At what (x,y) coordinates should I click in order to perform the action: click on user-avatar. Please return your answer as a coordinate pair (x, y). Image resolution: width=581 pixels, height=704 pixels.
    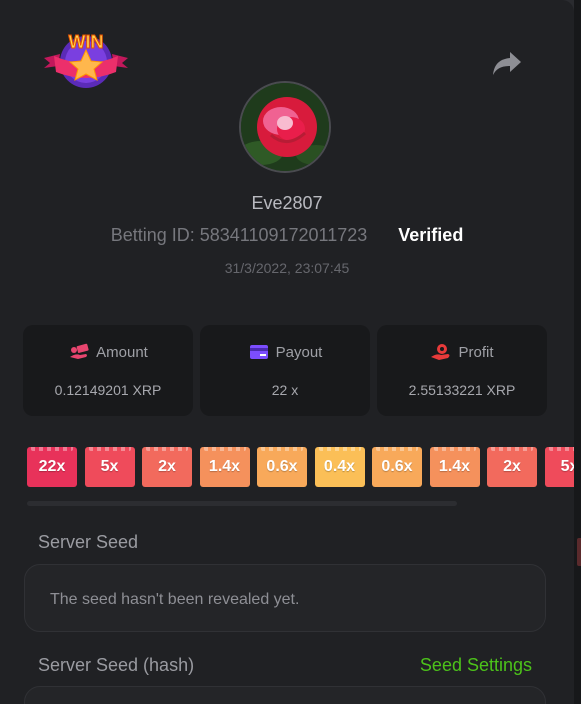
    Looking at the image, I should click on (285, 127).